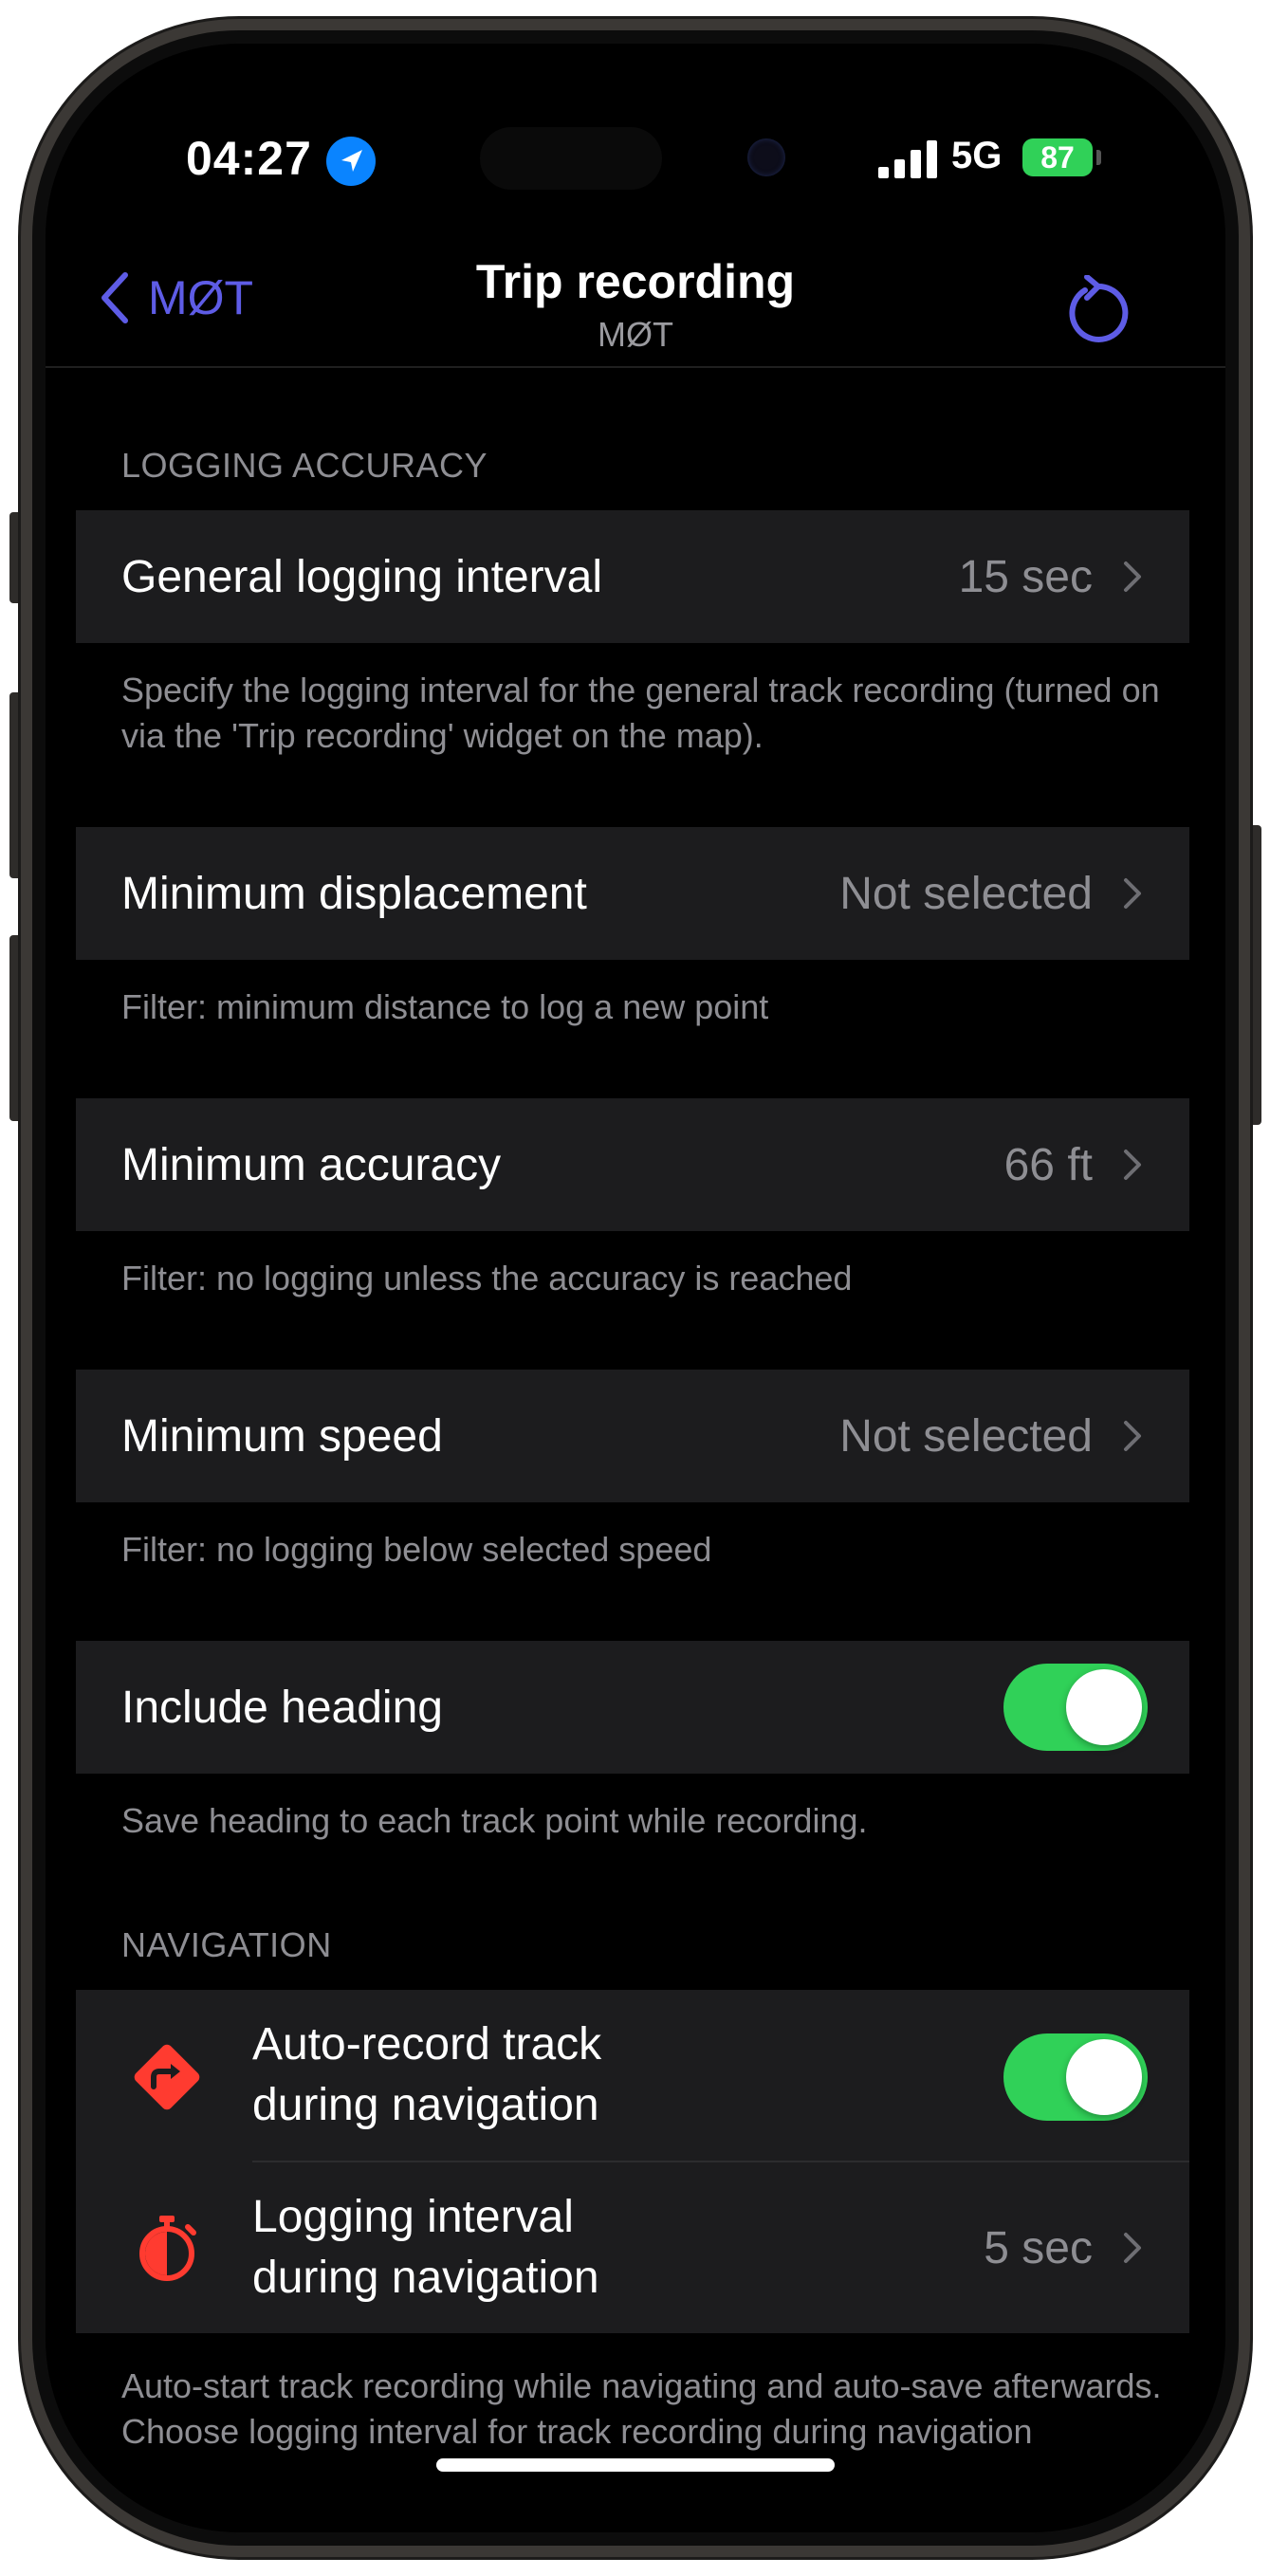 The height and width of the screenshot is (2576, 1270). What do you see at coordinates (908, 158) in the screenshot?
I see `signal-strength-icon` at bounding box center [908, 158].